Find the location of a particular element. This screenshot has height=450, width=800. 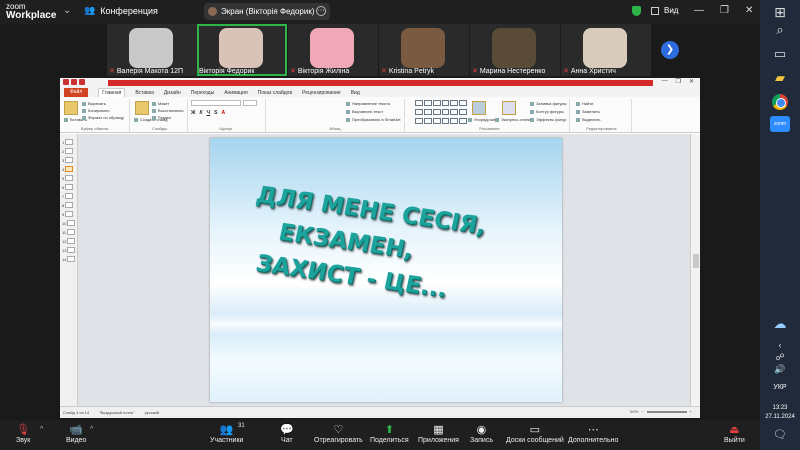

system-clock: 13:23 27.11.2024 is located at coordinates (780, 413).